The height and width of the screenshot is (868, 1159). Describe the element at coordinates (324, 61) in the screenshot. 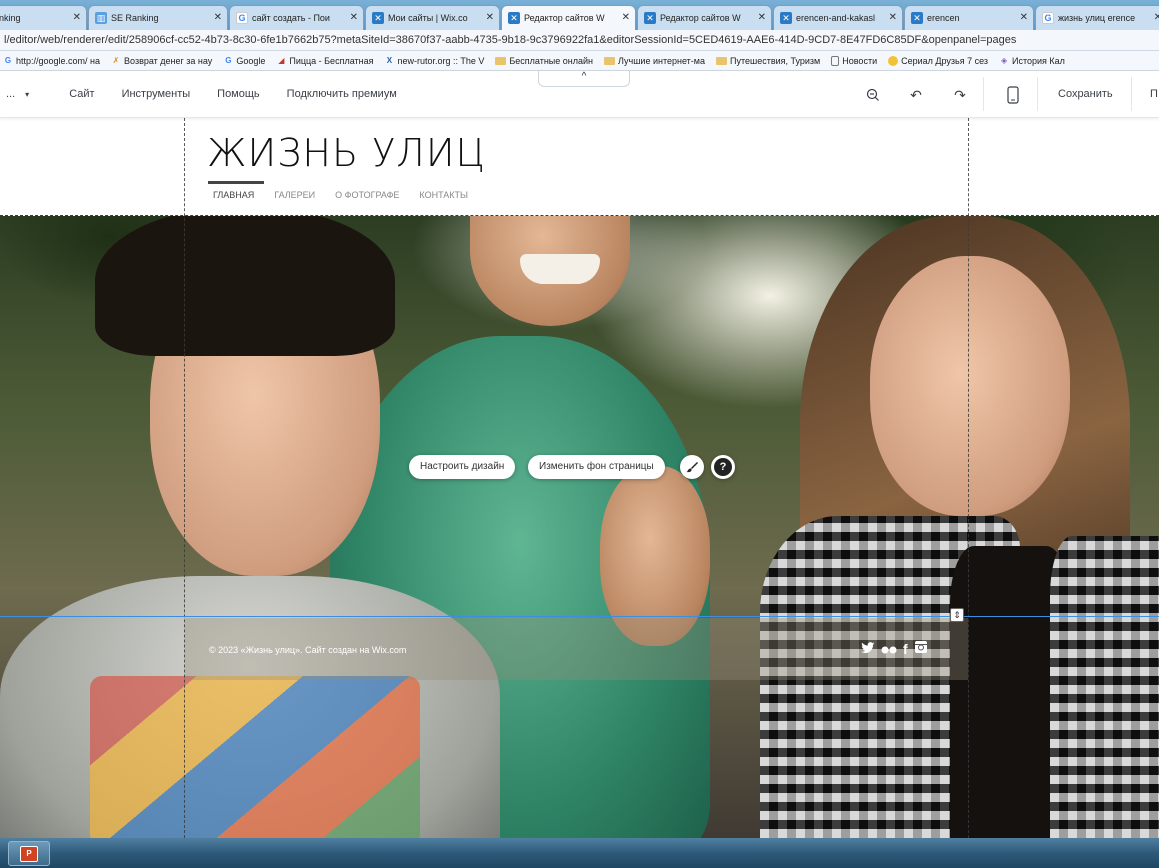

I see `bookmark: ◢ Пицца - Бесплатная` at that location.